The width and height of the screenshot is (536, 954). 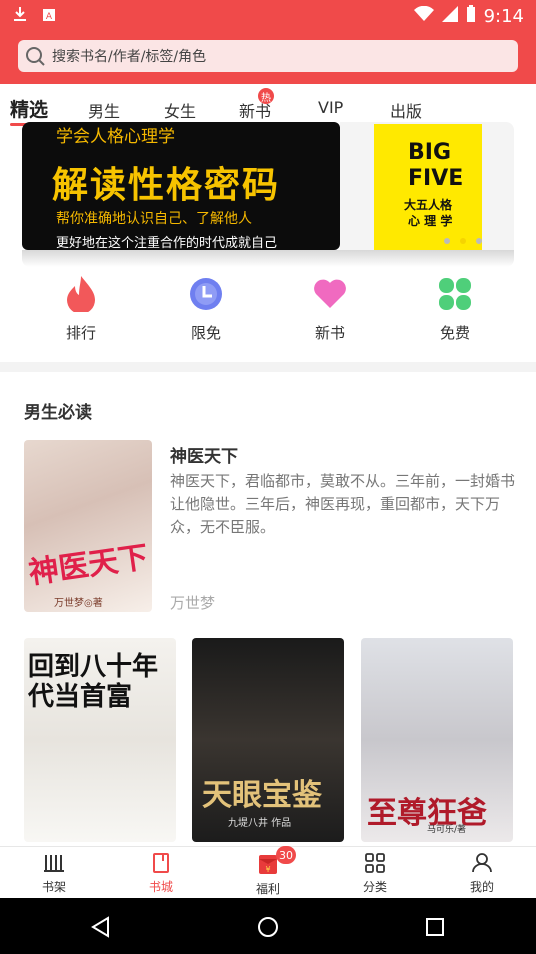 I want to click on featured-book-cover: 神医天下 万世梦◎著, so click(x=88, y=526).